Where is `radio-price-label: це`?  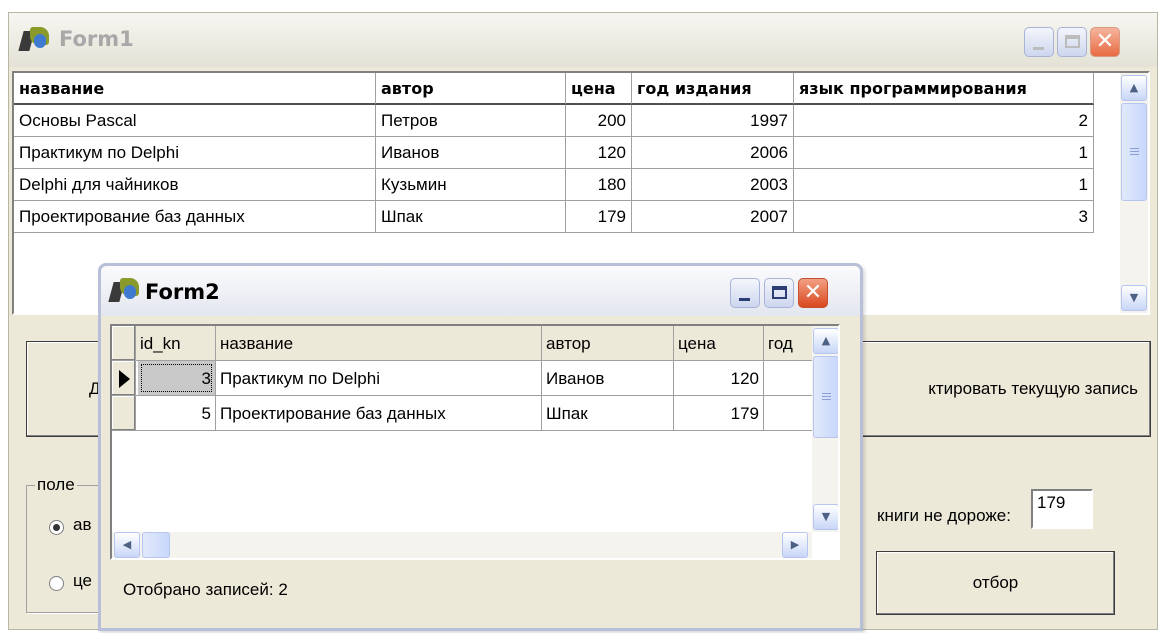 radio-price-label: це is located at coordinates (82, 581).